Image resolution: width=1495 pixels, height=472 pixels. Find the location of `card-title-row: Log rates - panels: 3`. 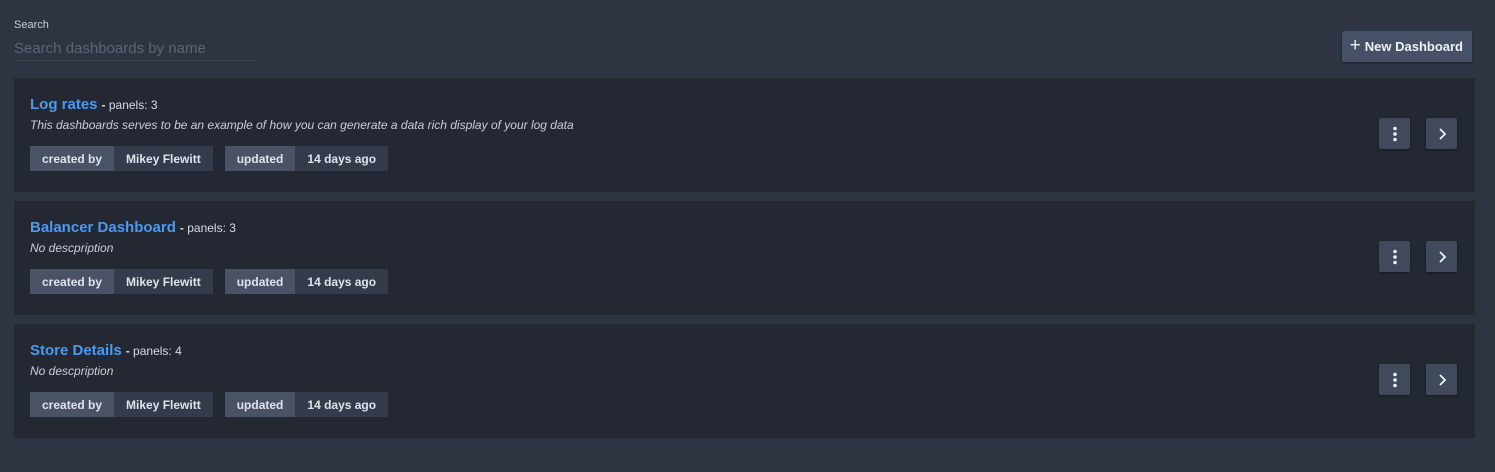

card-title-row: Log rates - panels: 3 is located at coordinates (94, 104).